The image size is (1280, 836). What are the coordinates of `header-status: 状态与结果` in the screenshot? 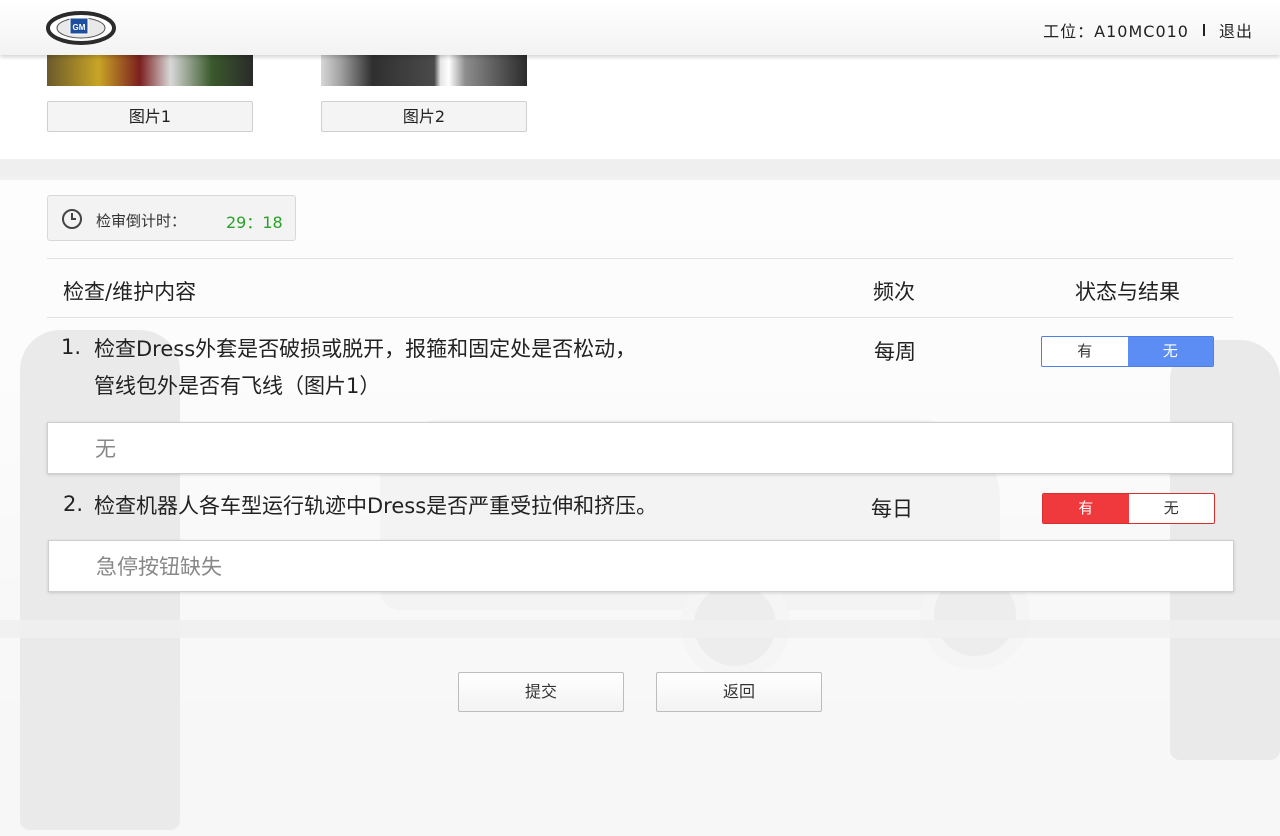 It's located at (1127, 292).